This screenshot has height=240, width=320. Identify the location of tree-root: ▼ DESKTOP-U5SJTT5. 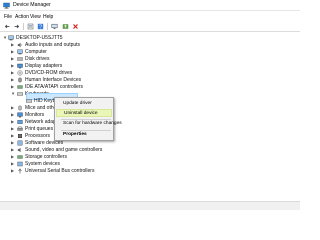
(60, 37).